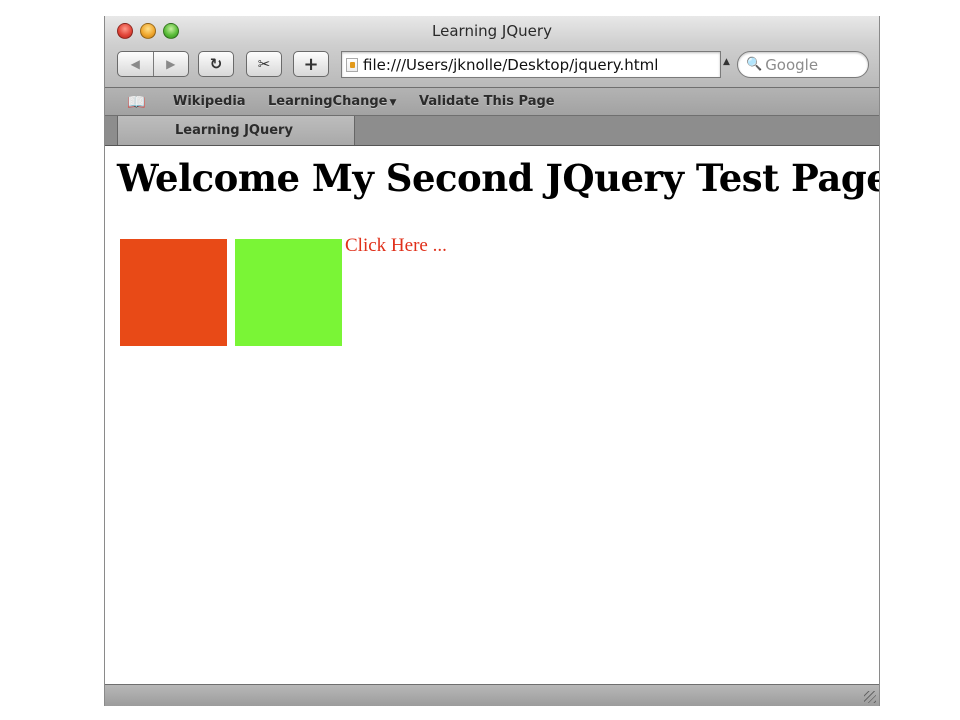 The image size is (960, 720). What do you see at coordinates (328, 101) in the screenshot?
I see `bookmark-learningchange-label: LearningChange` at bounding box center [328, 101].